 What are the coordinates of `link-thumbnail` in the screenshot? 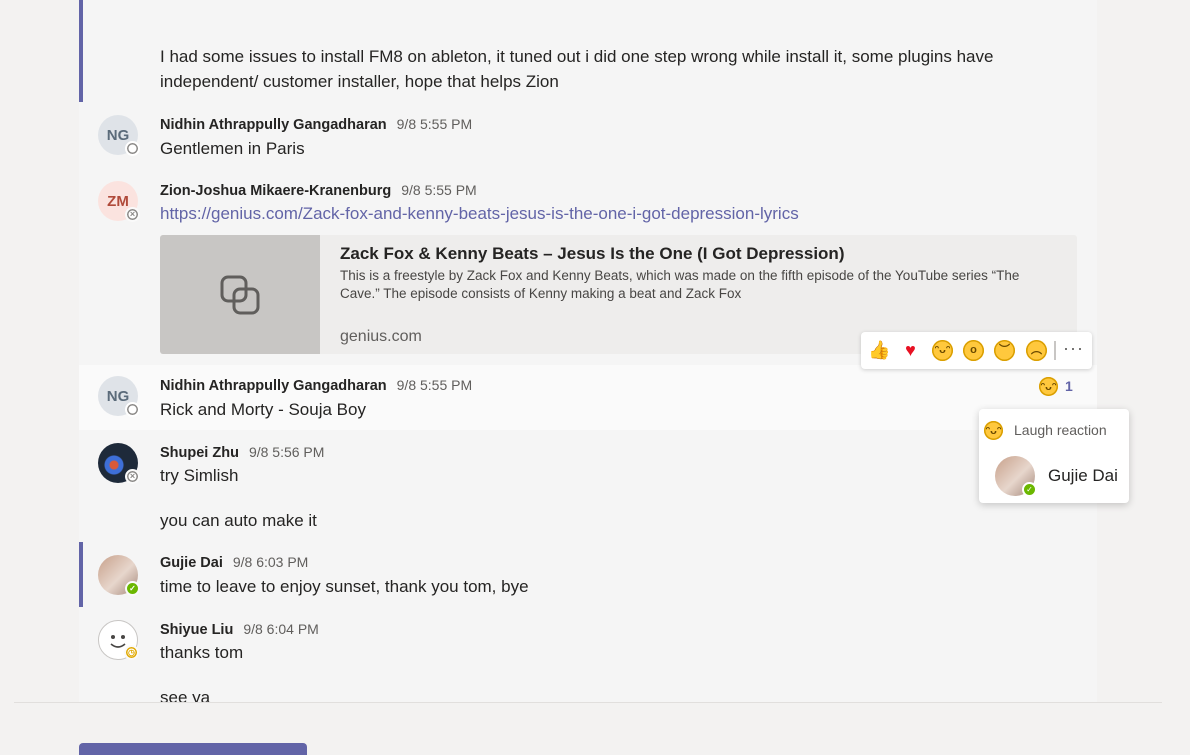 It's located at (240, 294).